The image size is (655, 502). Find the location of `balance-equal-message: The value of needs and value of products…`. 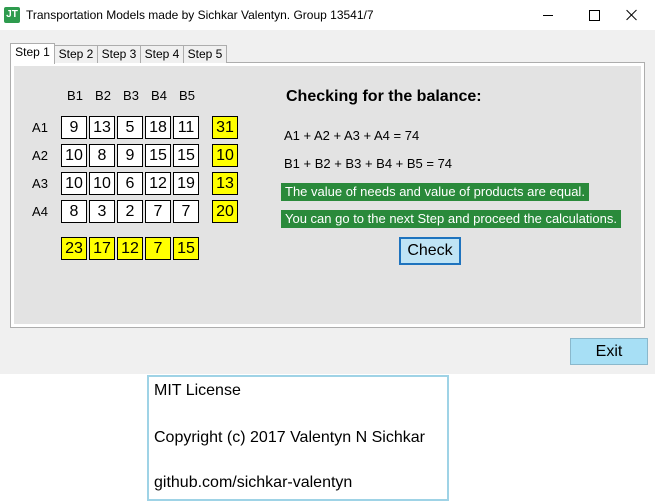

balance-equal-message: The value of needs and value of products… is located at coordinates (435, 192).